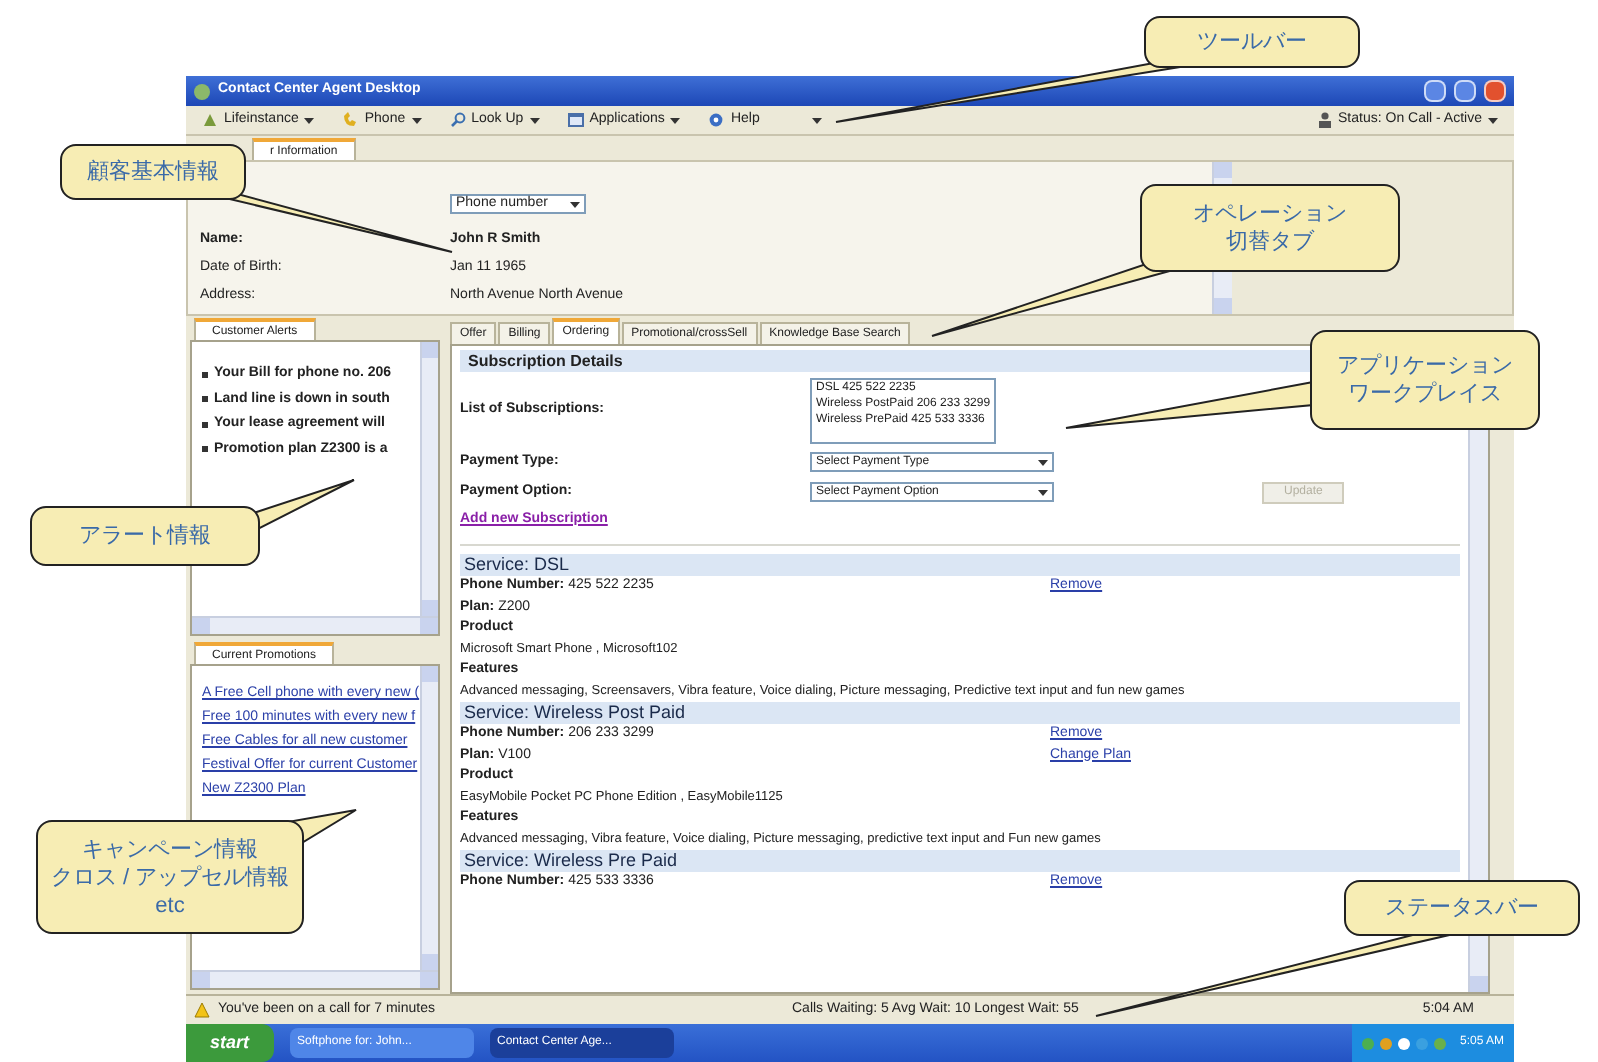  What do you see at coordinates (816, 120) in the screenshot?
I see `toolbar-dropdown` at bounding box center [816, 120].